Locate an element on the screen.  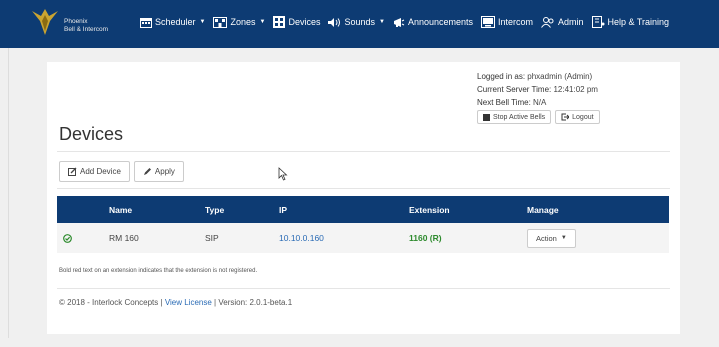
apply-label: Apply is located at coordinates (164, 171).